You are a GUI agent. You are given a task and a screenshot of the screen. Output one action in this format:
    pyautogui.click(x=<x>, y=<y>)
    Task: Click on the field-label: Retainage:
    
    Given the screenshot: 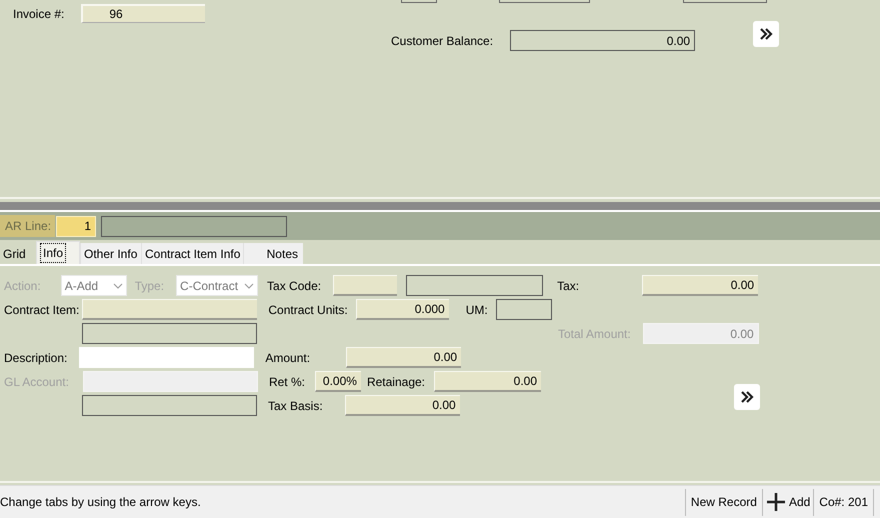 What is the action you would take?
    pyautogui.click(x=395, y=382)
    